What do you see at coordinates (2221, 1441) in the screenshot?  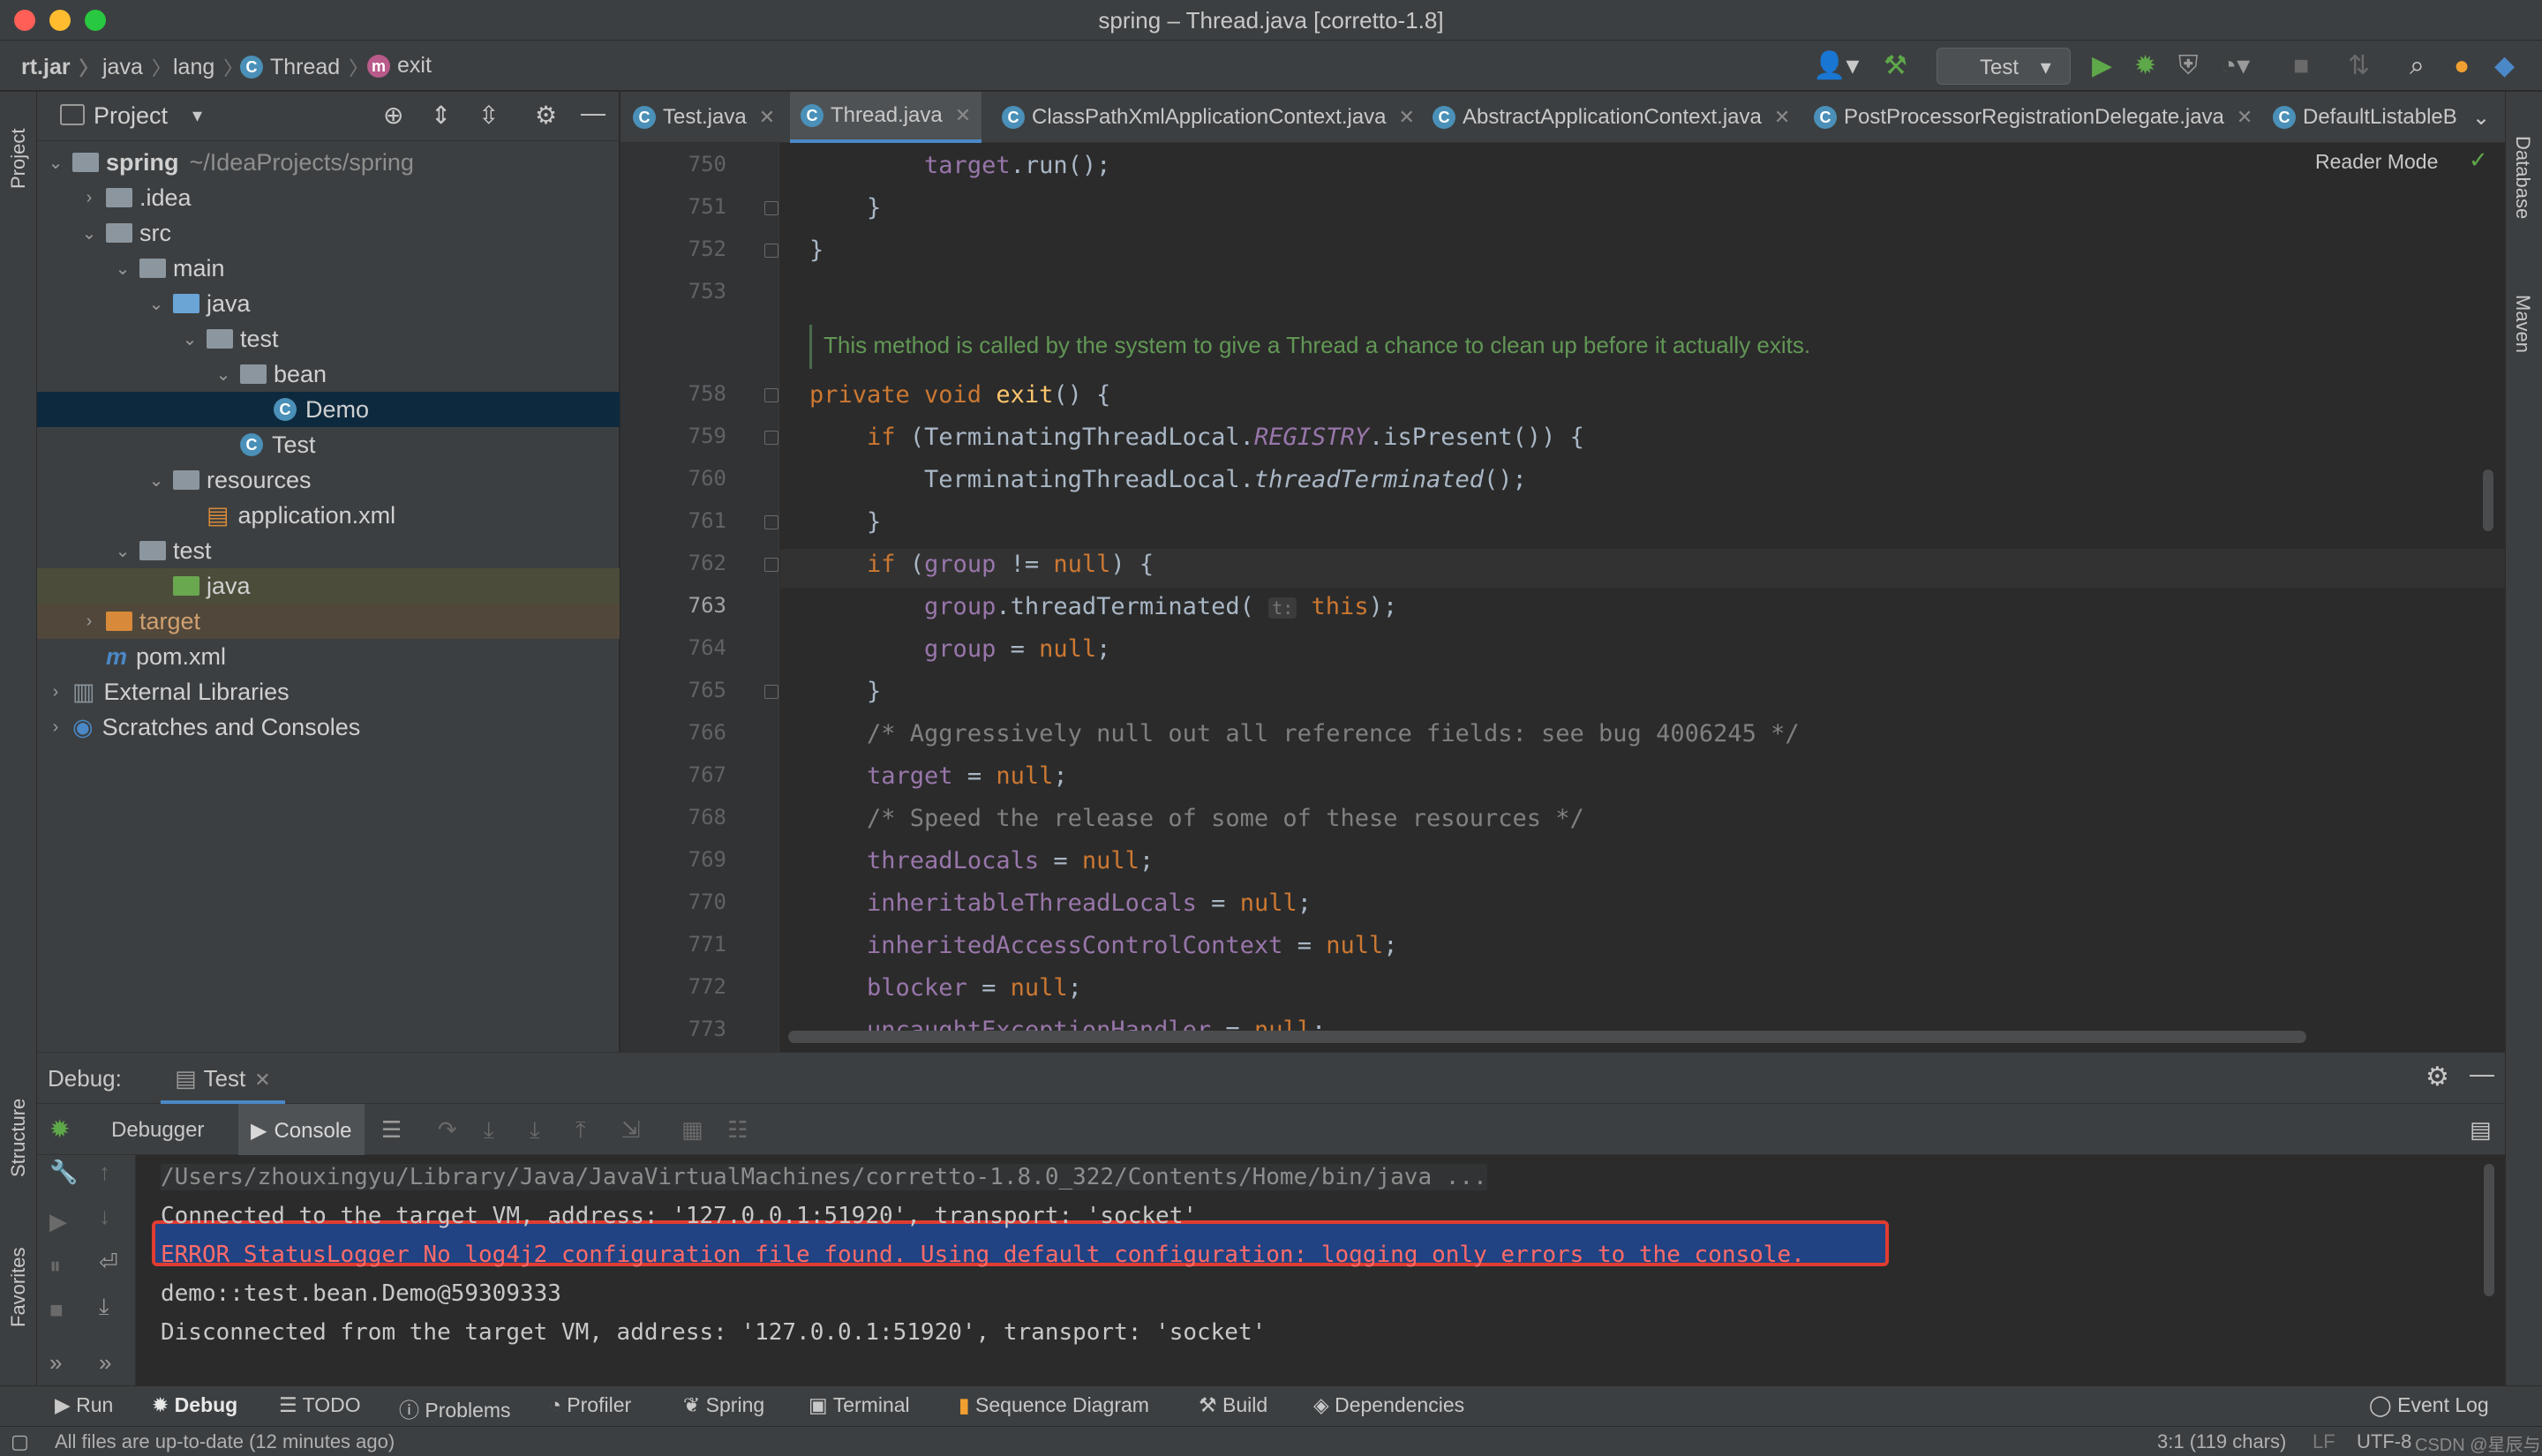 I see `cursor-position: 3:1 (119 chars)` at bounding box center [2221, 1441].